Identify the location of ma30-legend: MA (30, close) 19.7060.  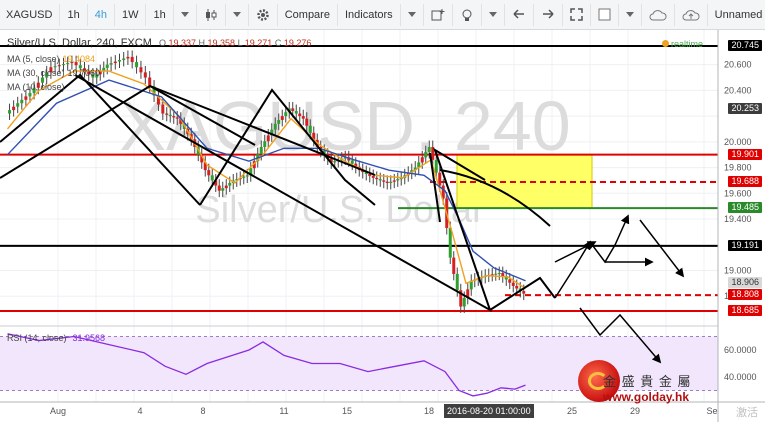
(53, 73).